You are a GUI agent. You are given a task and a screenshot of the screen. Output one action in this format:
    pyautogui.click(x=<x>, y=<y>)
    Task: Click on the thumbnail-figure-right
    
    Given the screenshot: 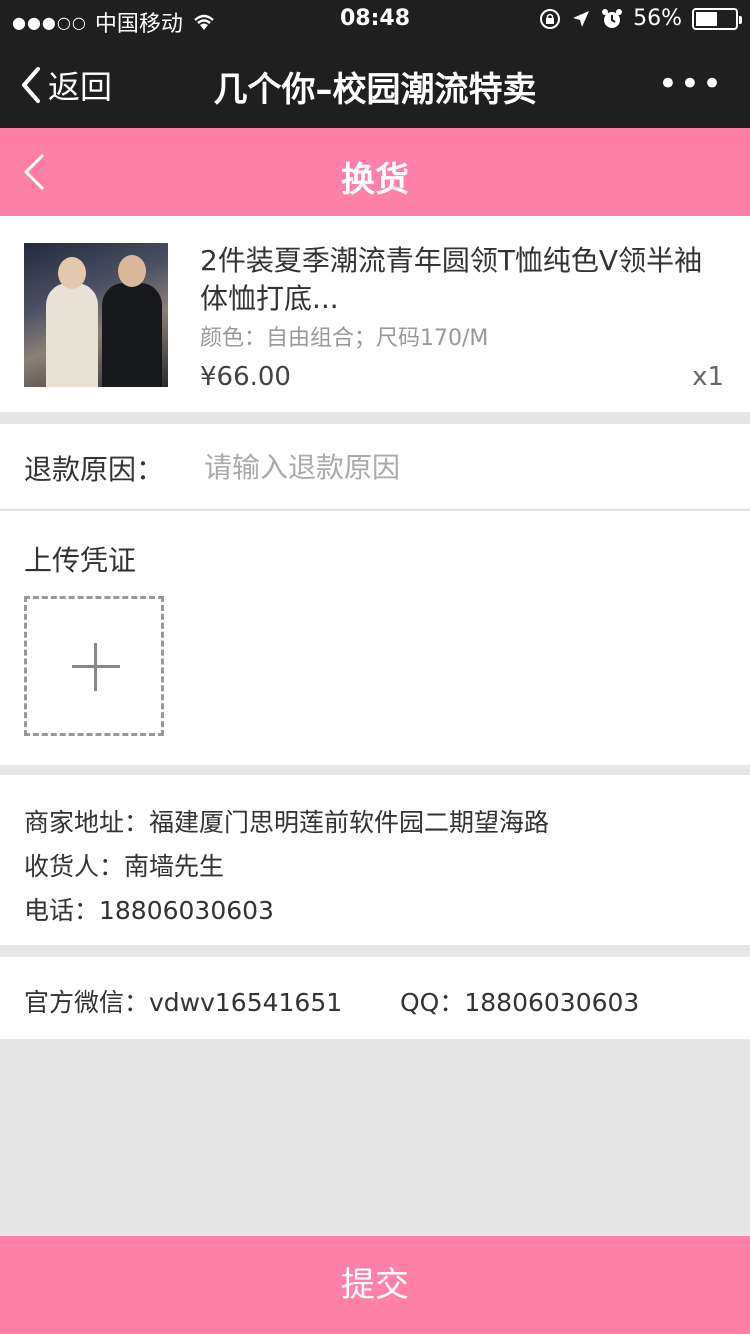 What is the action you would take?
    pyautogui.click(x=132, y=335)
    